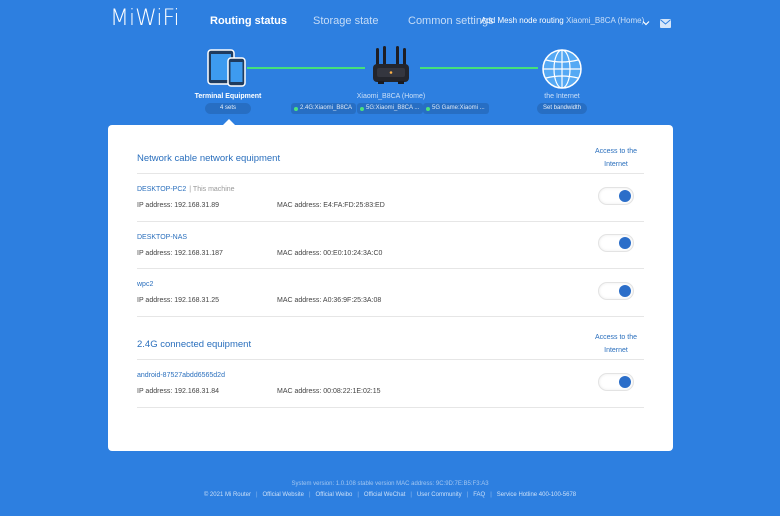 This screenshot has width=780, height=516. What do you see at coordinates (330, 253) in the screenshot?
I see `device-mac: MAC address: 00:E0:10:24:3A:C0` at bounding box center [330, 253].